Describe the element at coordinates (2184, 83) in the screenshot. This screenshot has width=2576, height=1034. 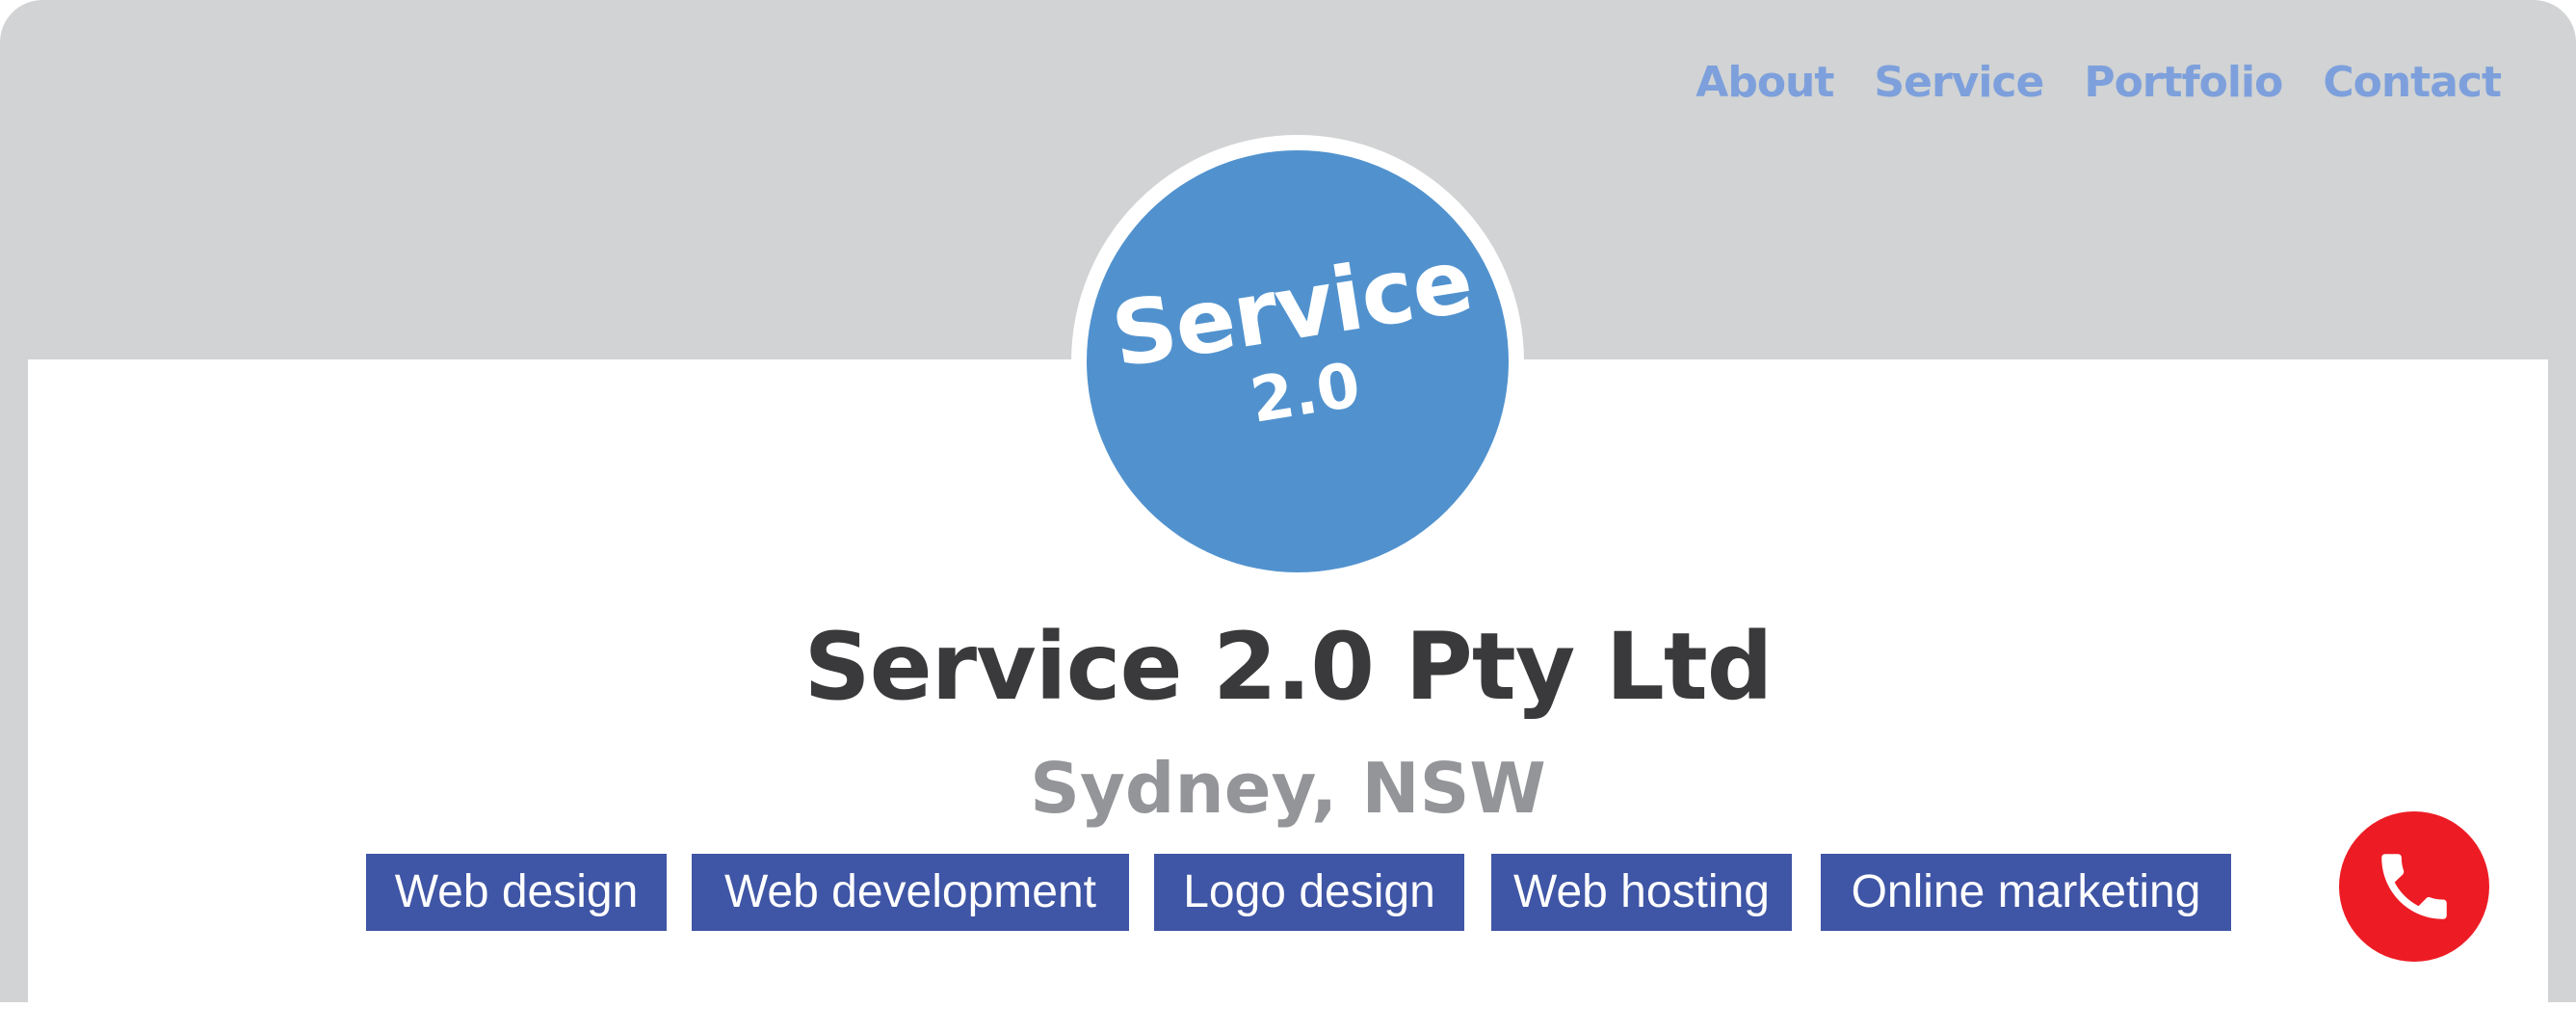
I see `nav-link-portfolio: Portfolio` at that location.